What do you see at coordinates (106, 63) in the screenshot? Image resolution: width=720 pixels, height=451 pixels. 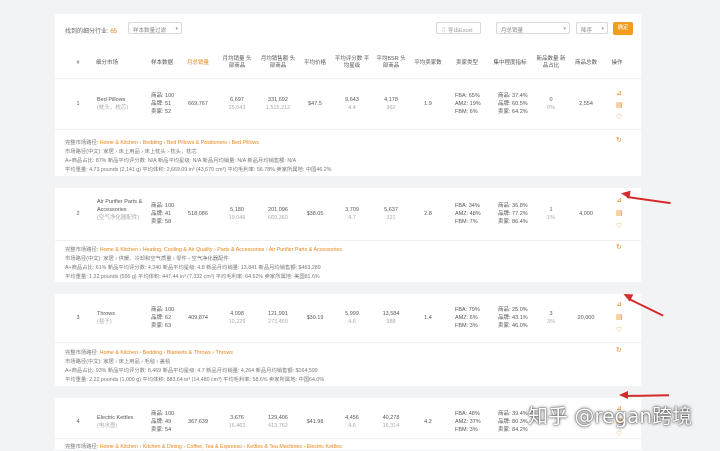 I see `col-market: 细分市场` at bounding box center [106, 63].